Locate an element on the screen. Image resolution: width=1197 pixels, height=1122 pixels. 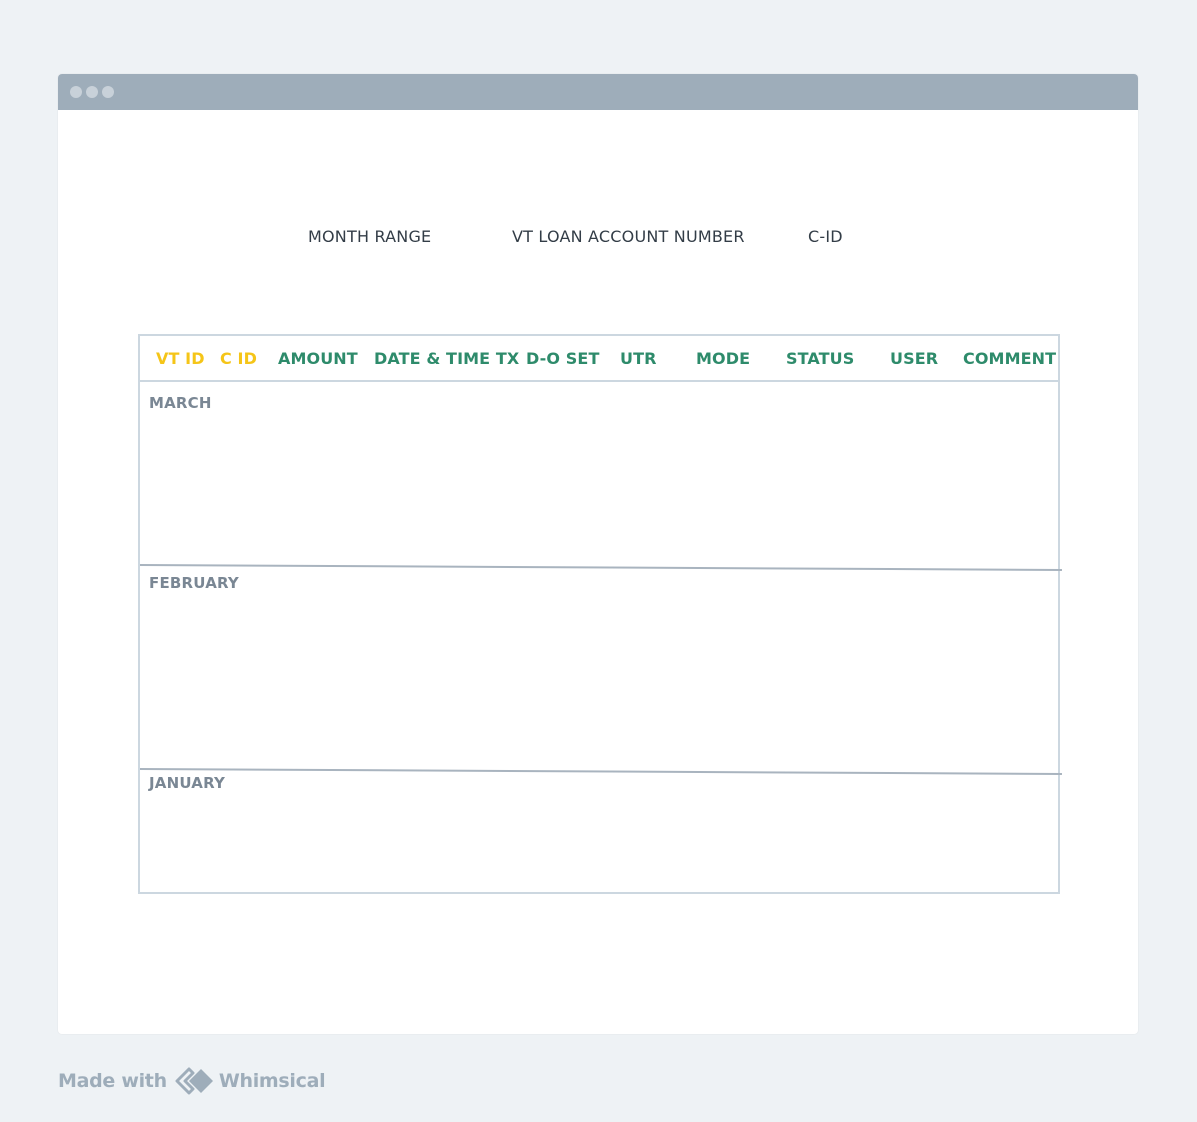
column-header-amount: AMOUNT is located at coordinates (318, 358).